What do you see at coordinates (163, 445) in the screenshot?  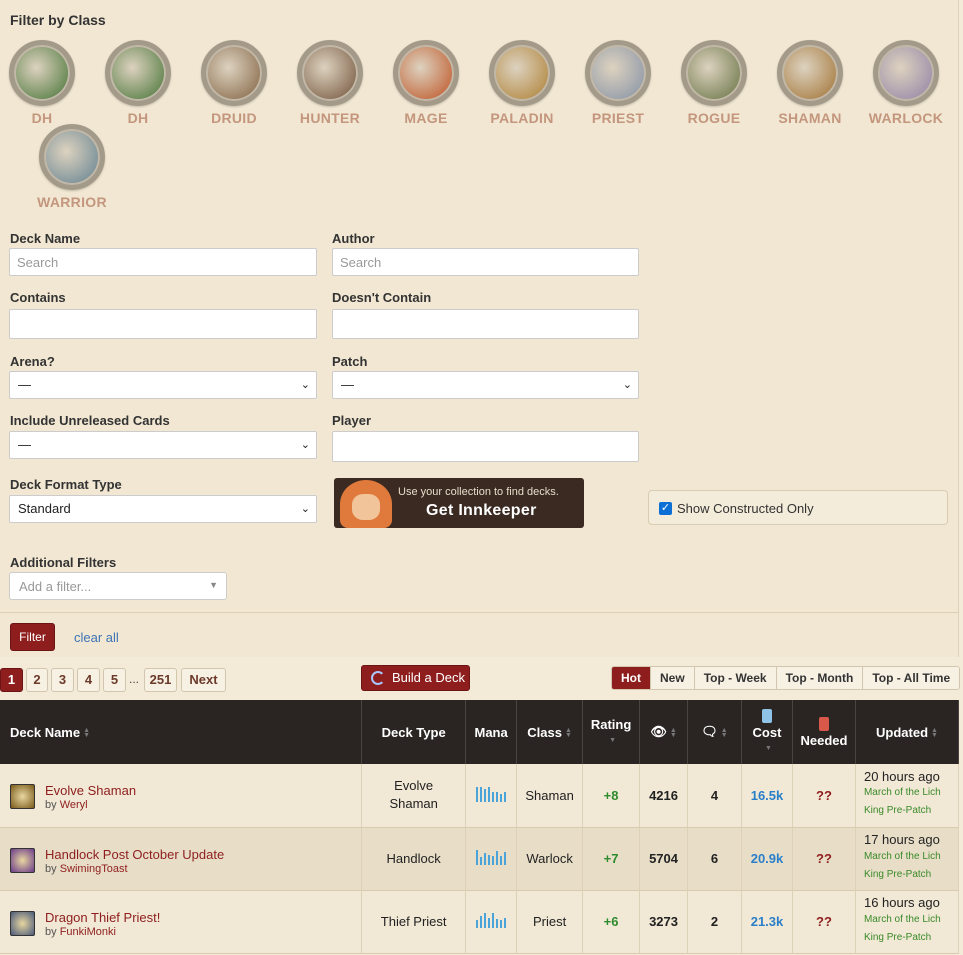 I see `unreleased-select: — ⌄` at bounding box center [163, 445].